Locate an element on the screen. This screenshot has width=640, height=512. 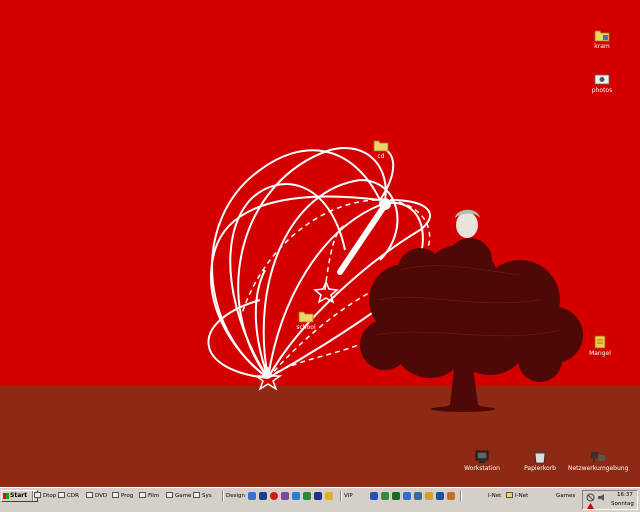
photos-icon is located at coordinates (602, 79).